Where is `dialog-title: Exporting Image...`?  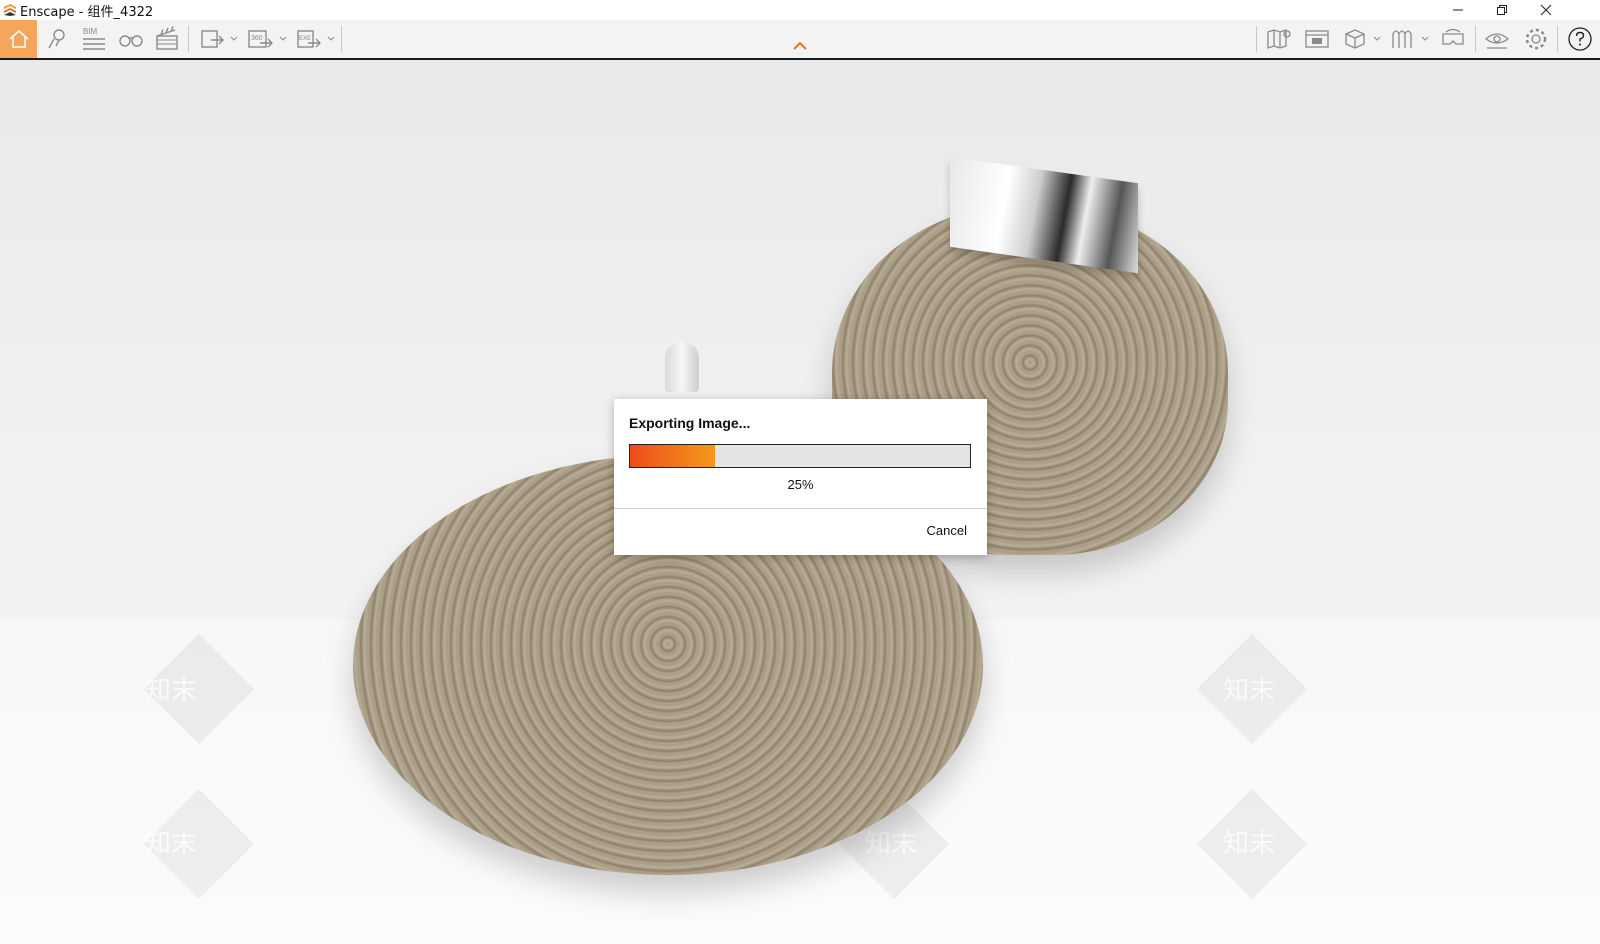
dialog-title: Exporting Image... is located at coordinates (690, 423).